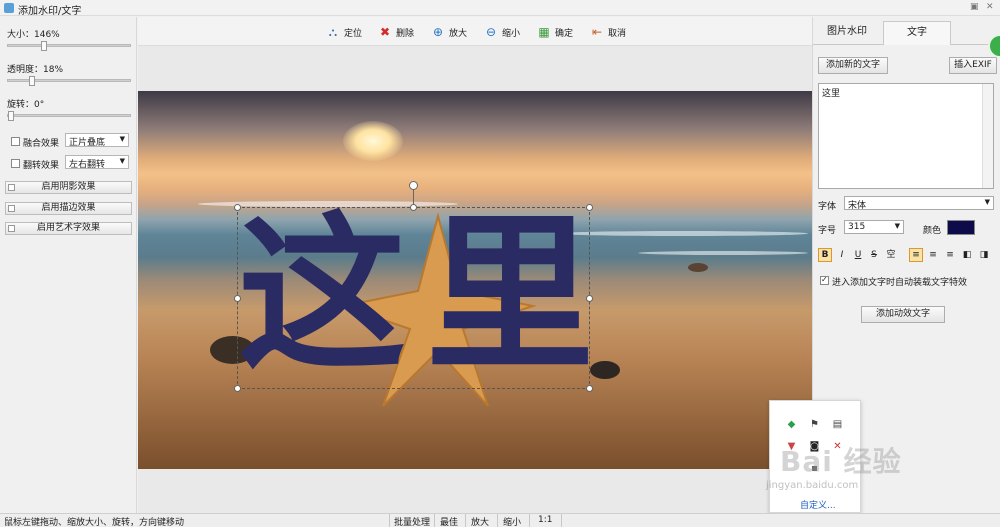  I want to click on batch-process-button: 批量处理, so click(412, 521).